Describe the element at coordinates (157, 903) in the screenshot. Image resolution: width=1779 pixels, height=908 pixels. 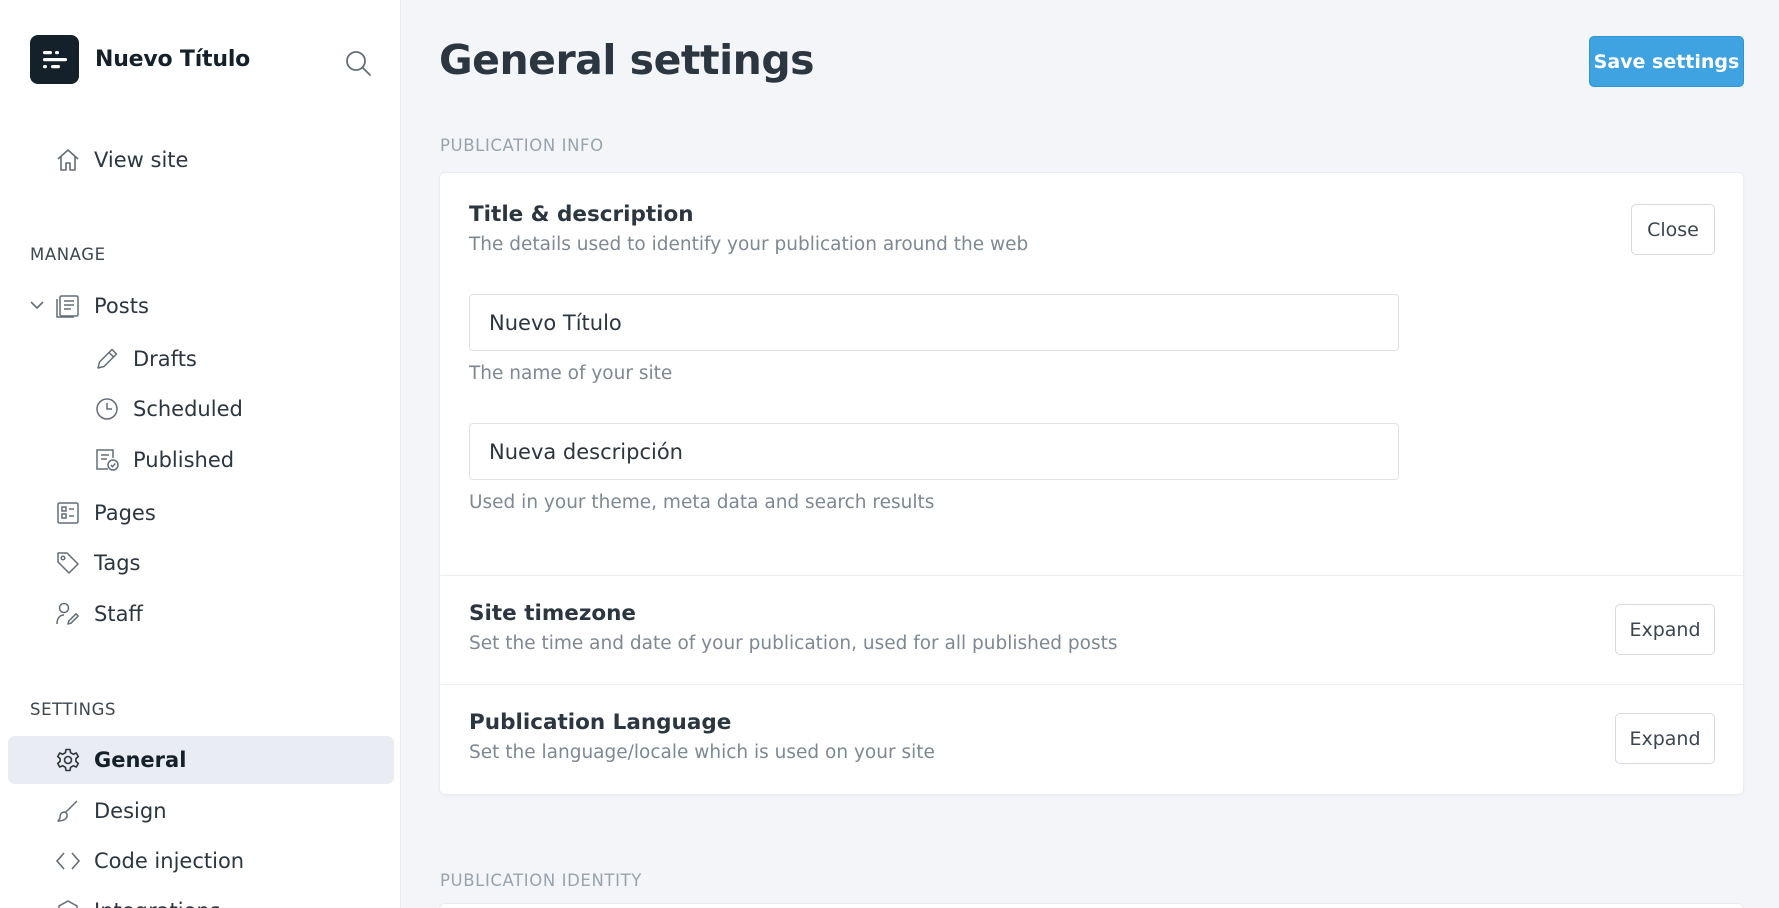
I see `sidebar-item-label: Integrations` at that location.